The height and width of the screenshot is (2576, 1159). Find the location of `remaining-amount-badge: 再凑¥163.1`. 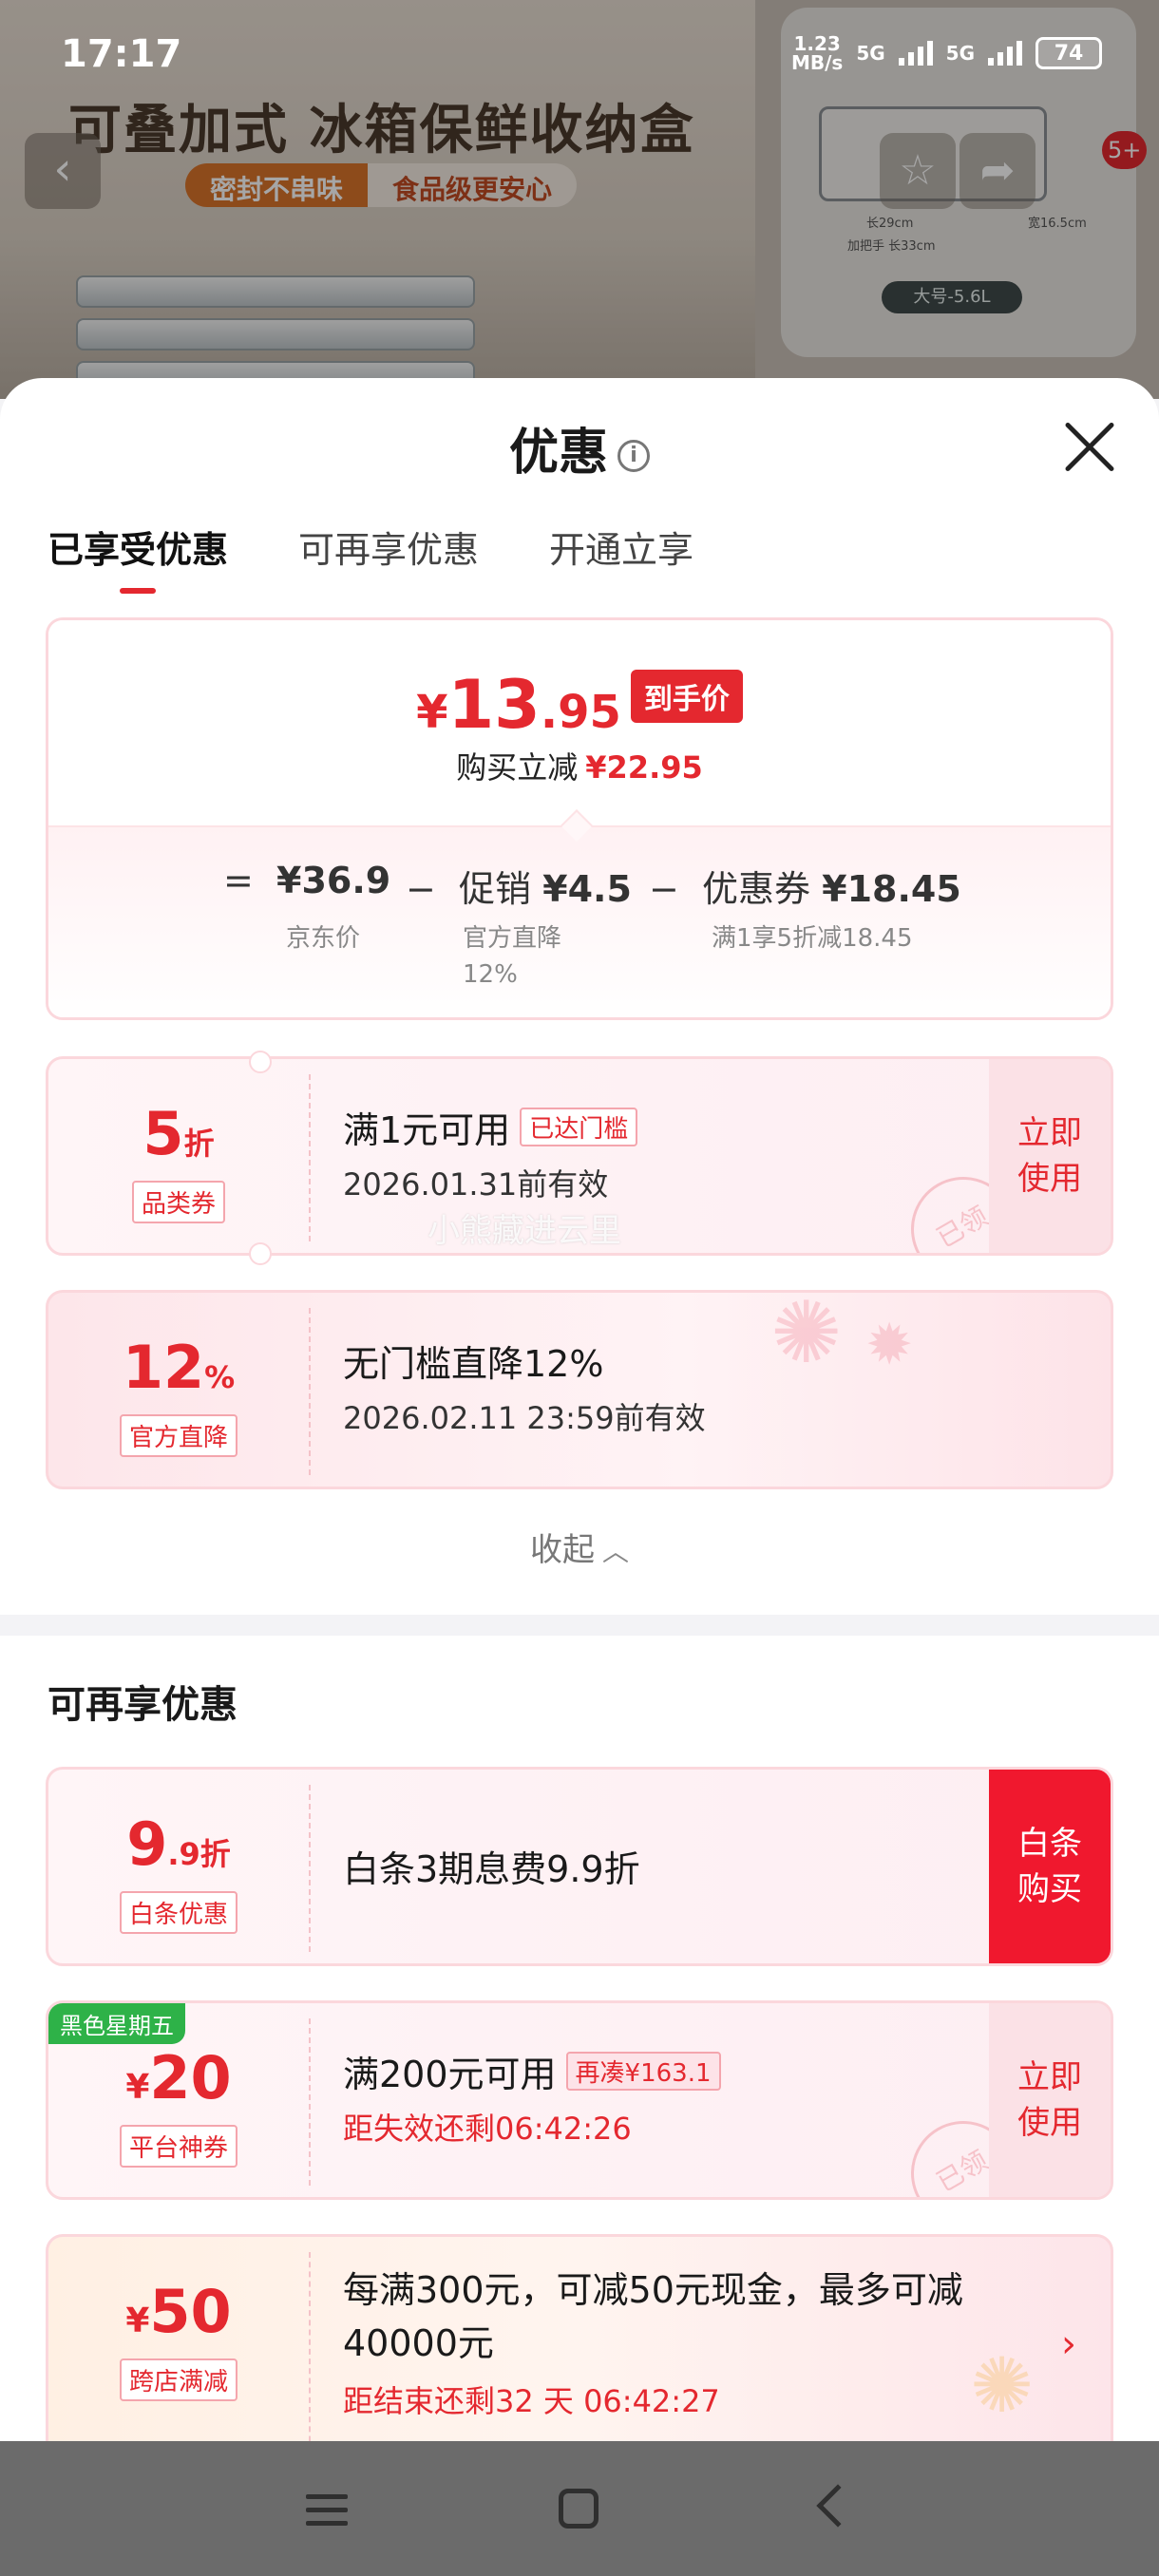

remaining-amount-badge: 再凑¥163.1 is located at coordinates (643, 2071).